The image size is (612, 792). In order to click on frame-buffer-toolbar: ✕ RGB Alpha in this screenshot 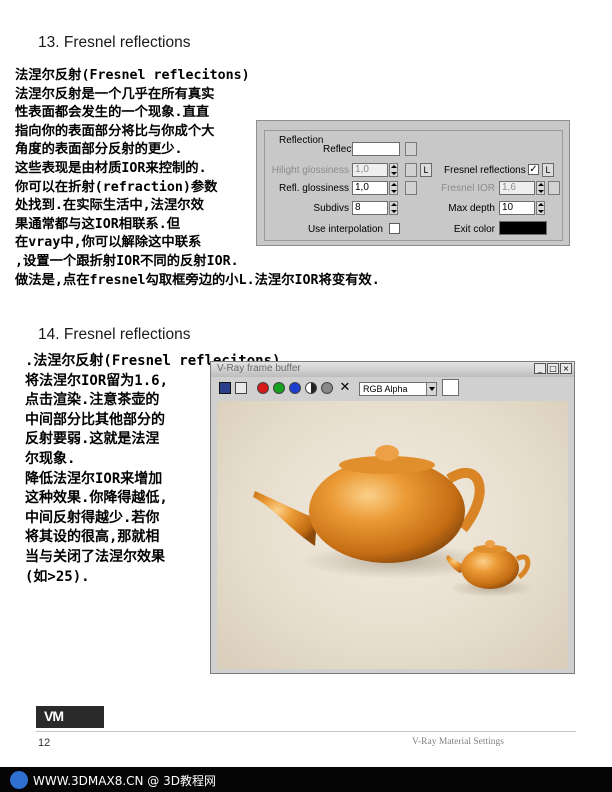, I will do `click(392, 388)`.